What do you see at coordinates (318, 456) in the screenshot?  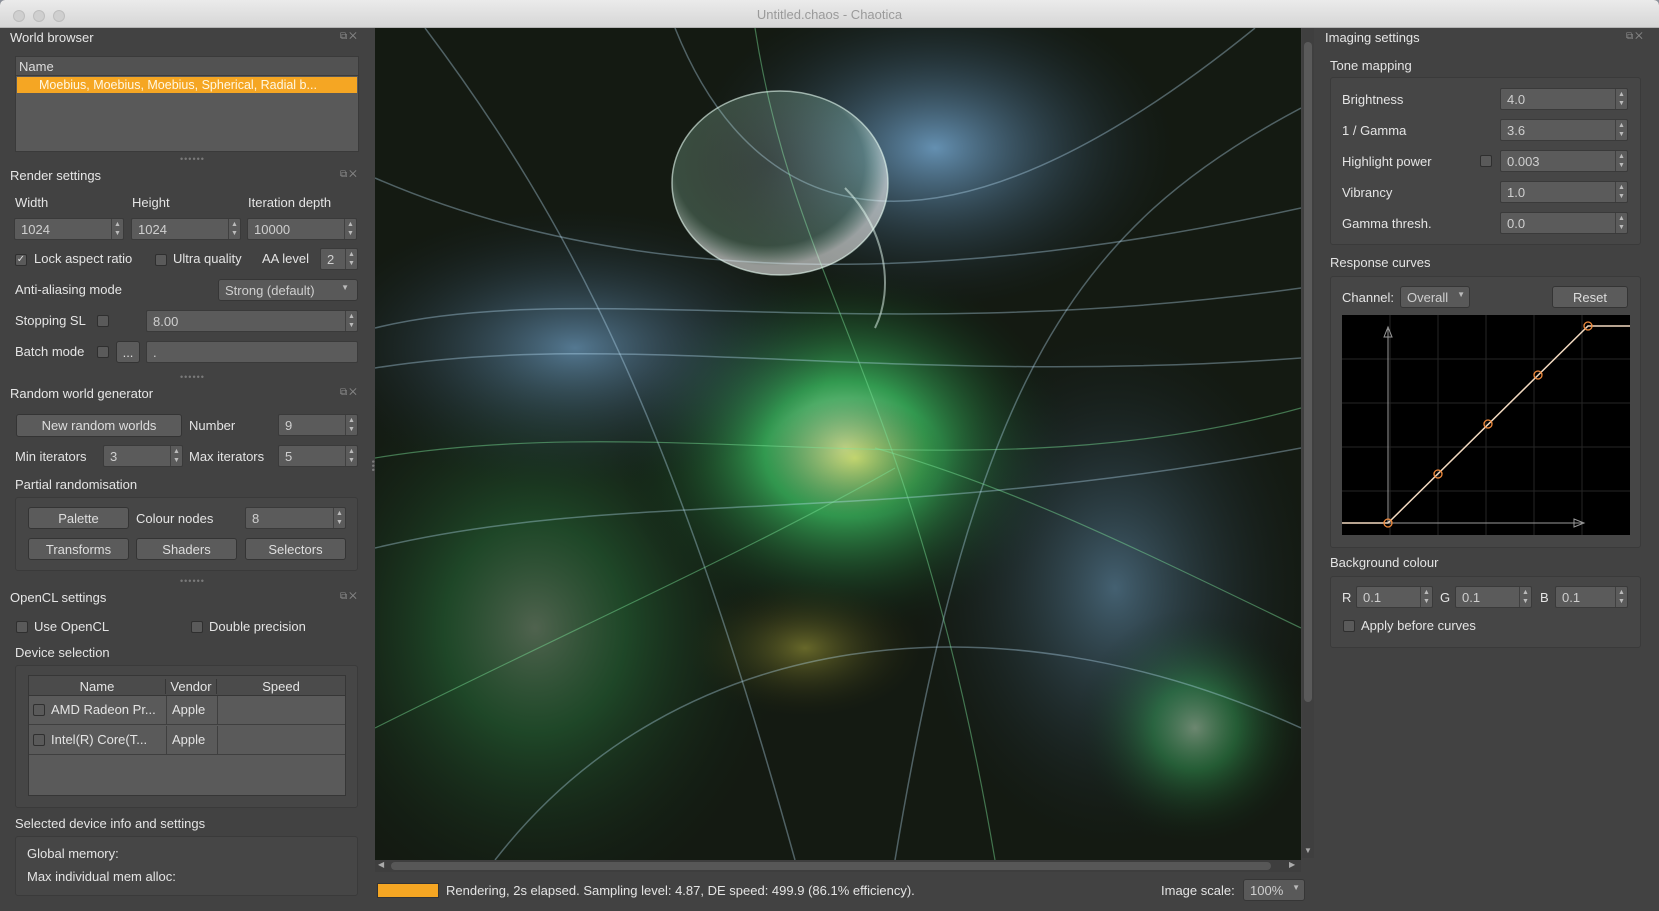 I see `max-iterators-spinbox: 5 ▲ ▼` at bounding box center [318, 456].